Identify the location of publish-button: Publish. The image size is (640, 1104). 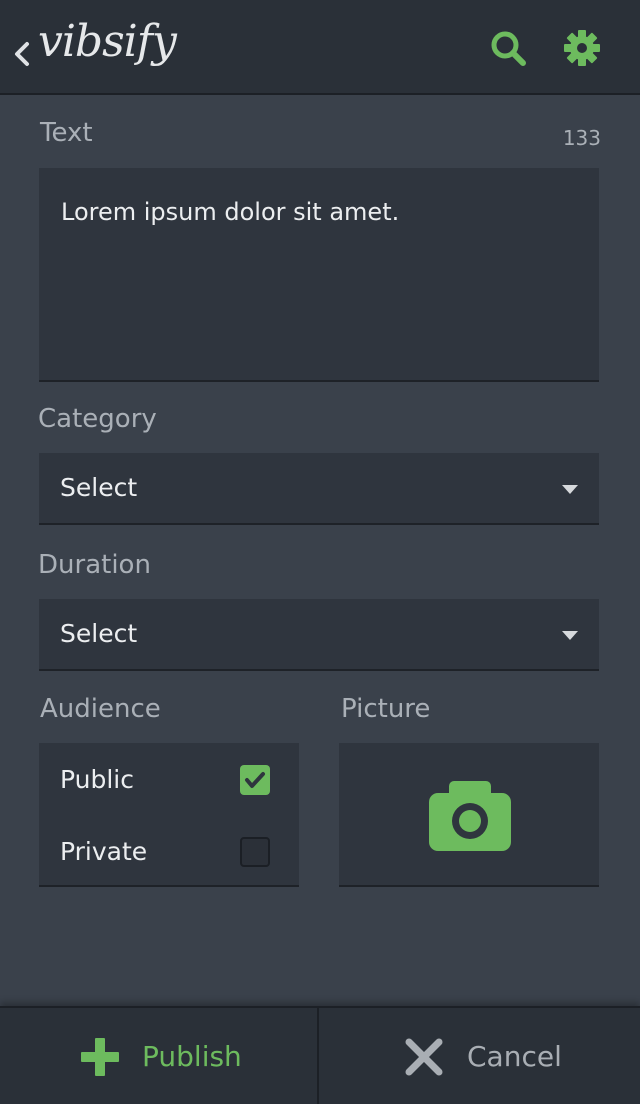
(158, 1056).